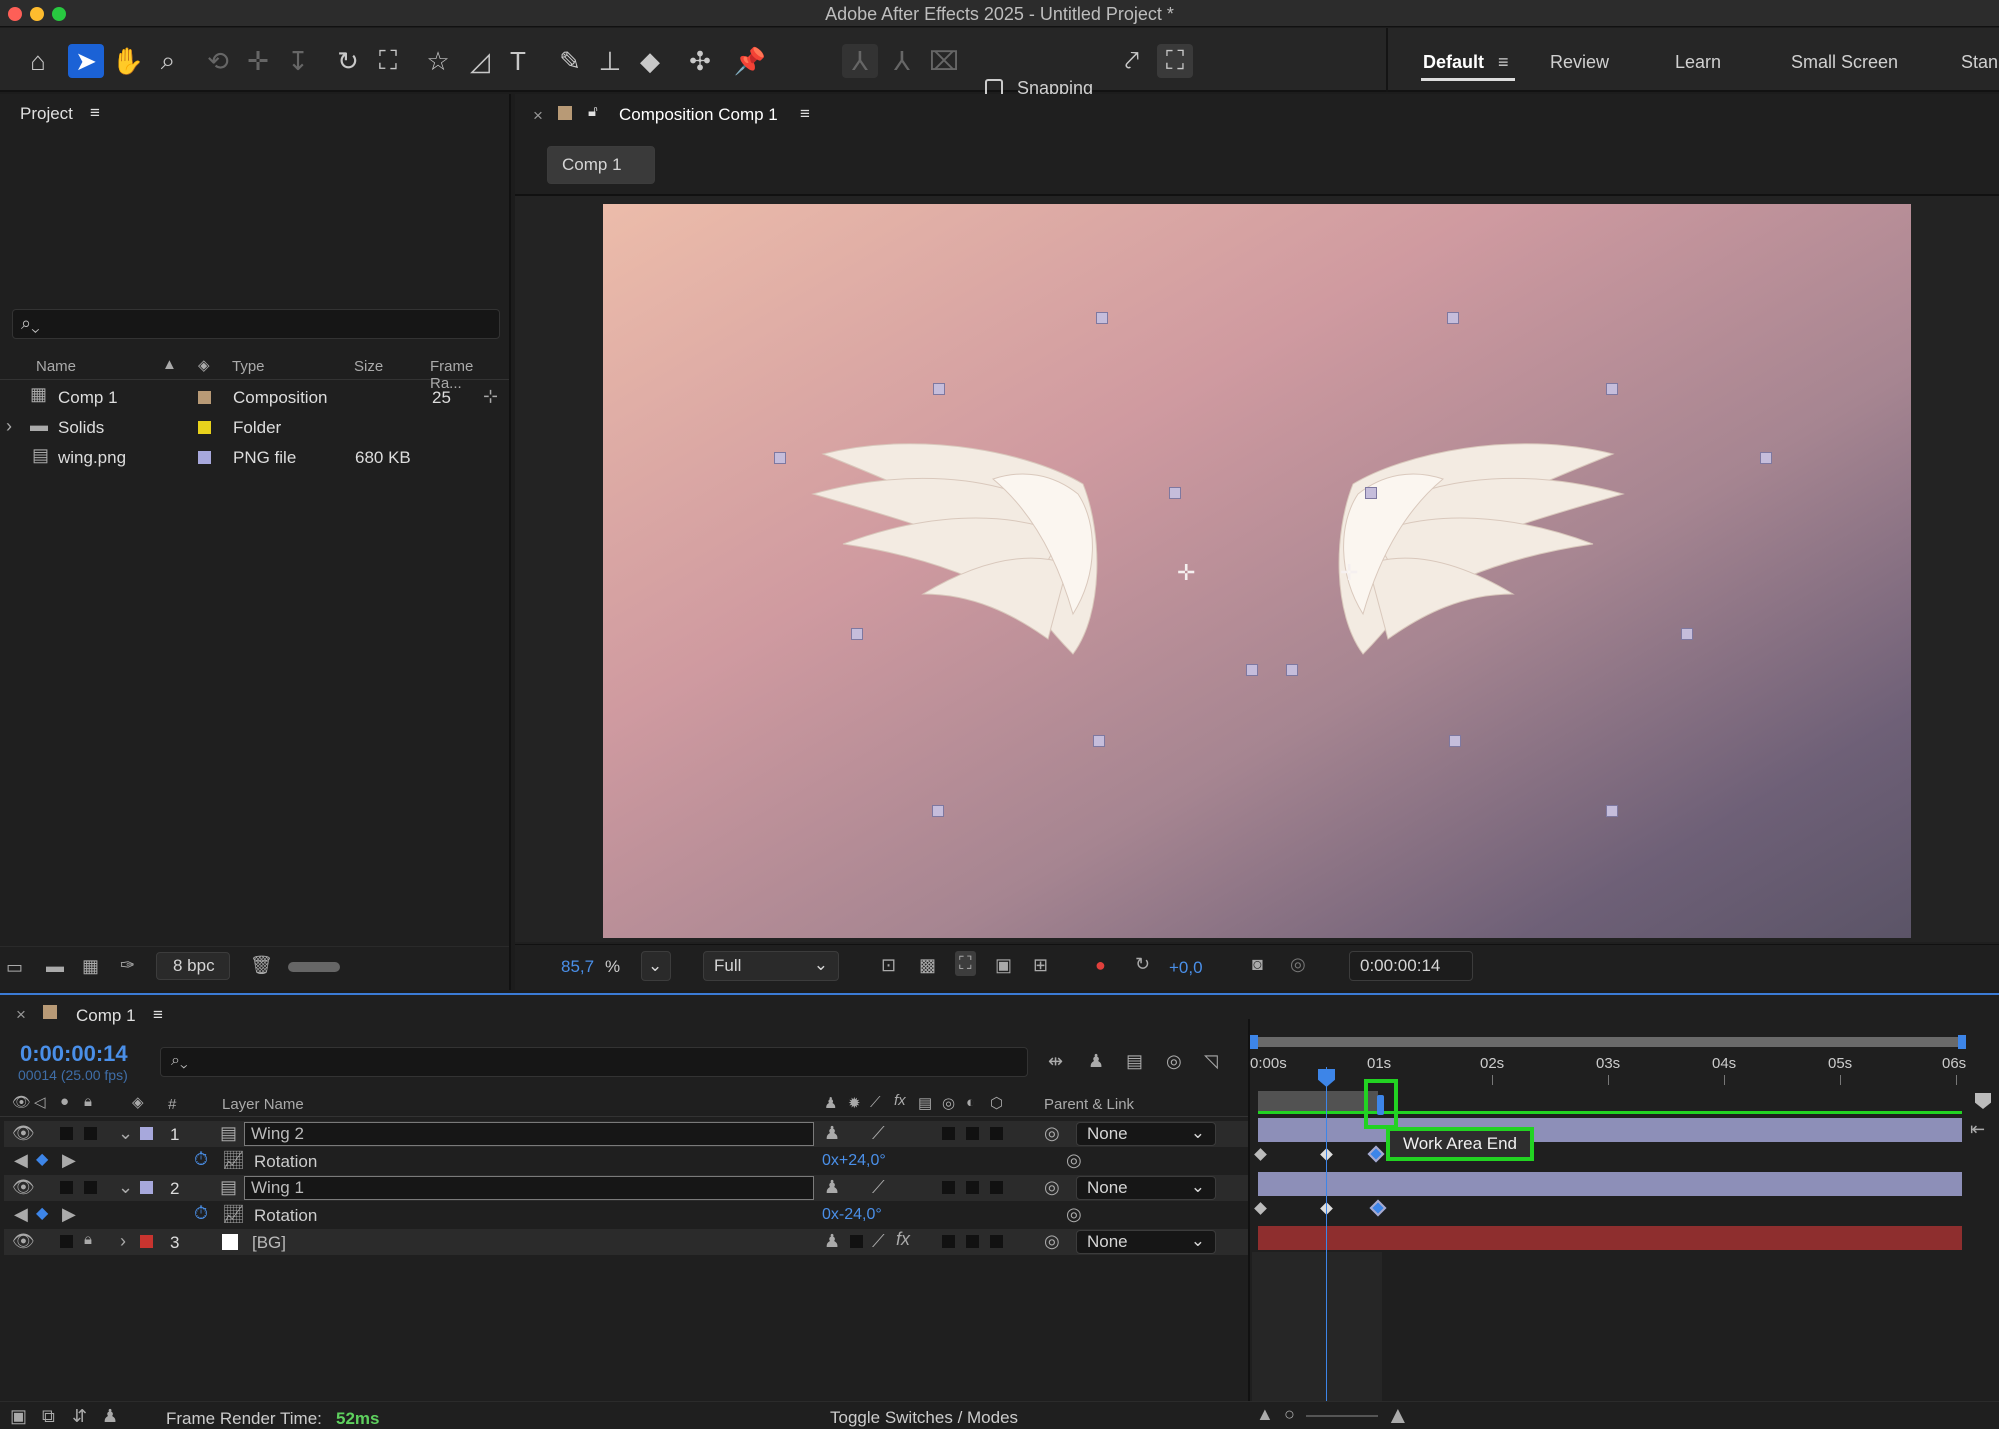  I want to click on channels-icon: ●, so click(1100, 965).